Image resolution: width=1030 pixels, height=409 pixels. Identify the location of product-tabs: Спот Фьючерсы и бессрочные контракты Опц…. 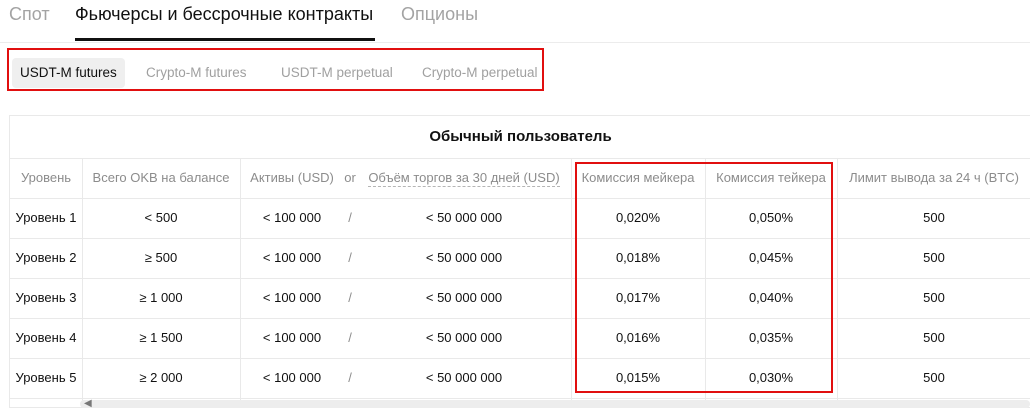
(515, 21).